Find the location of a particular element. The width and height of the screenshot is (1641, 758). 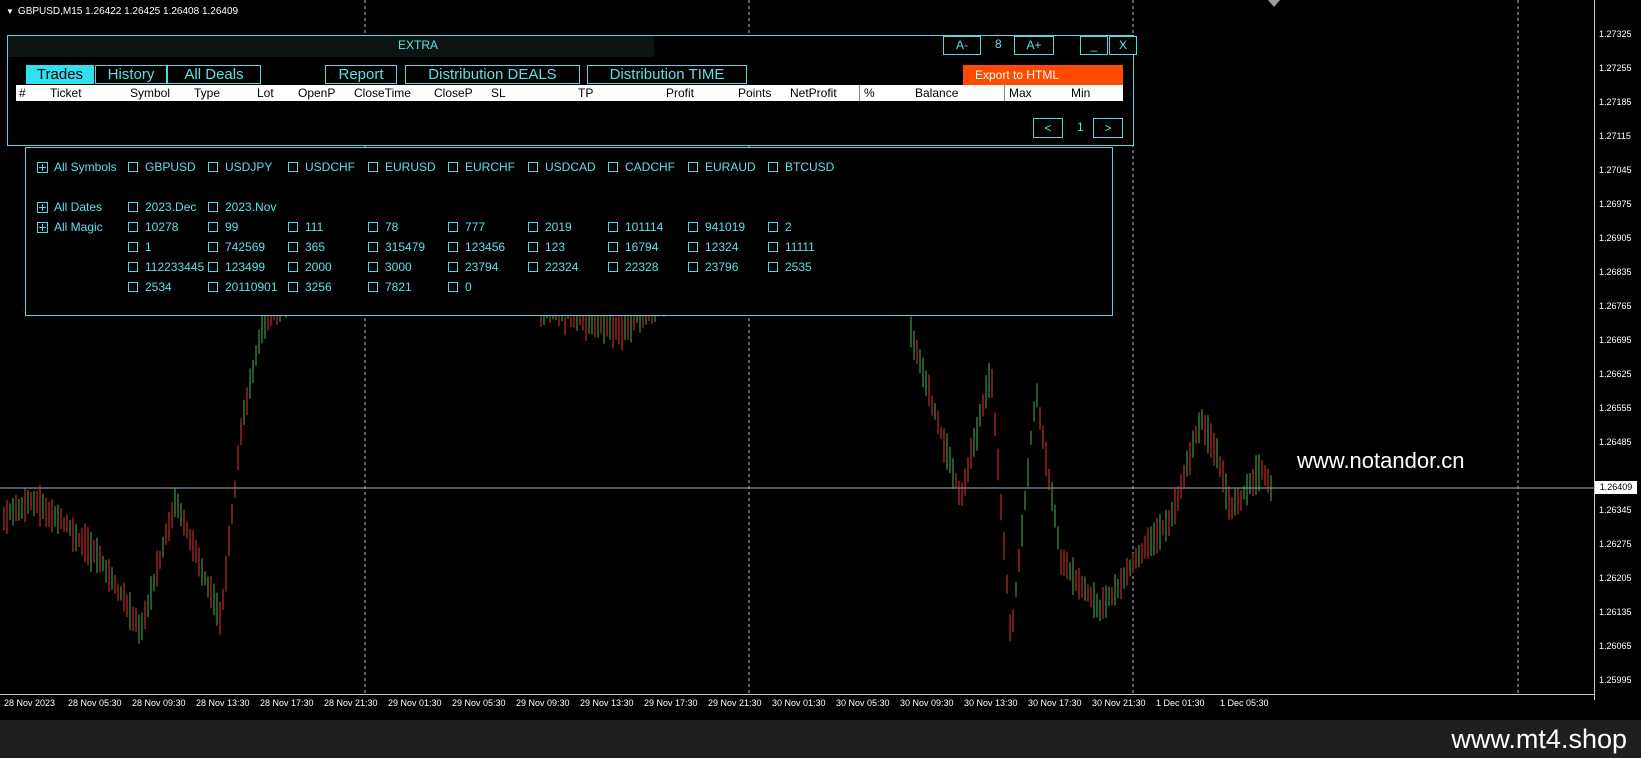

export-html-button: Export to HTML is located at coordinates (1043, 75).